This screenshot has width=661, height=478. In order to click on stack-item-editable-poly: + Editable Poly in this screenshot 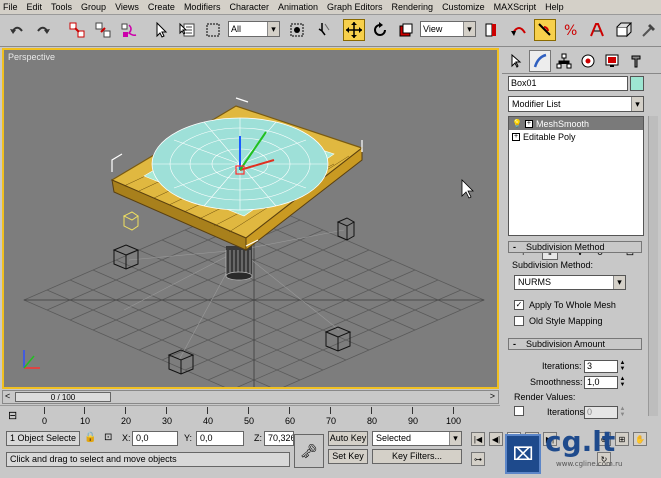, I will do `click(576, 136)`.